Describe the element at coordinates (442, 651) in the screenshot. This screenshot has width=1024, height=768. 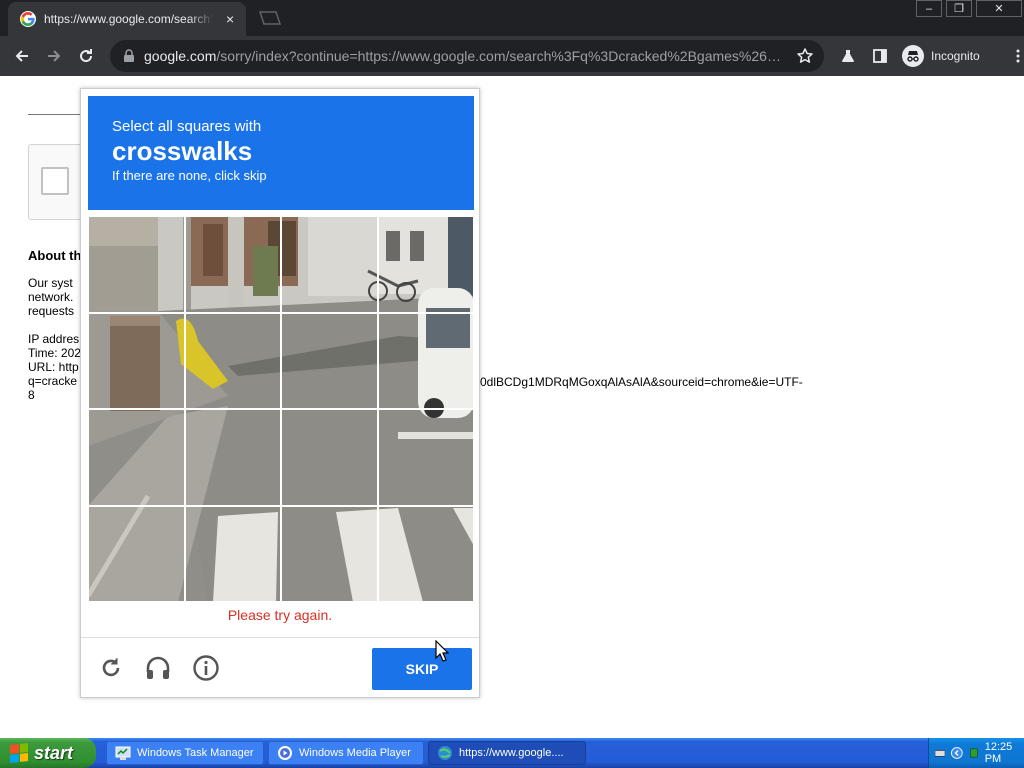
I see `mouse-cursor-icon` at that location.